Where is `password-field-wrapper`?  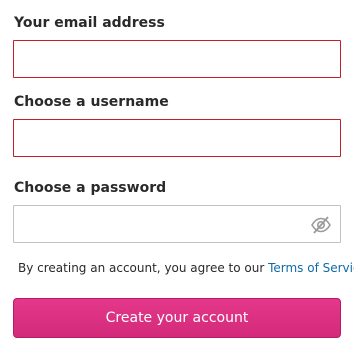
password-field-wrapper is located at coordinates (177, 224).